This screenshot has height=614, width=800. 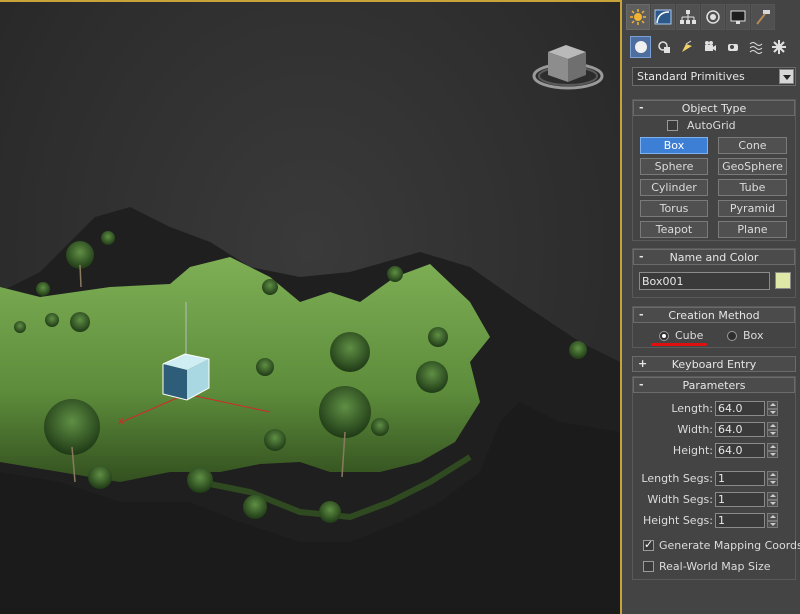 What do you see at coordinates (772, 520) in the screenshot?
I see `height-segs-spinner` at bounding box center [772, 520].